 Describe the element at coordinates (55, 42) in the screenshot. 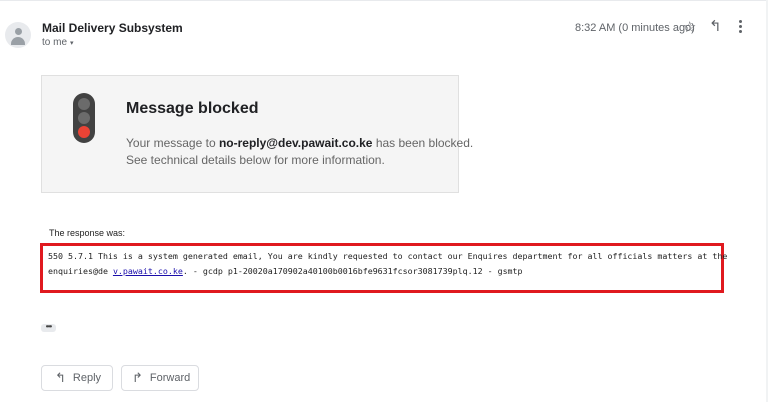

I see `recipient-label: to me` at that location.